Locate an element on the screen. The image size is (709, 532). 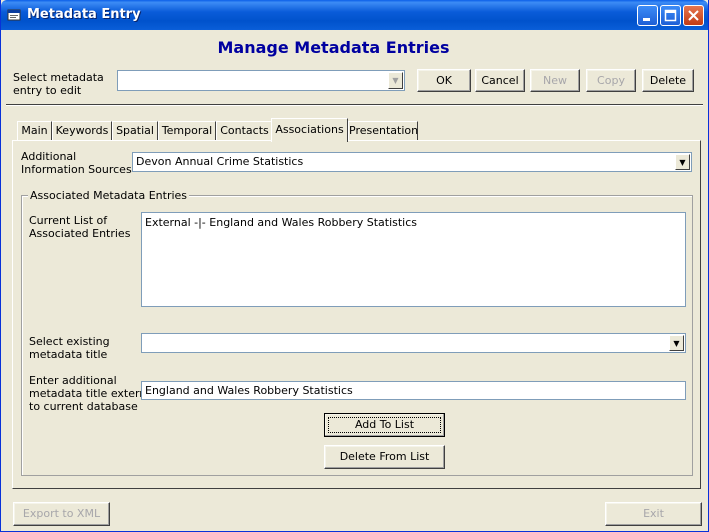
window-title: Metadata Entry is located at coordinates (84, 14).